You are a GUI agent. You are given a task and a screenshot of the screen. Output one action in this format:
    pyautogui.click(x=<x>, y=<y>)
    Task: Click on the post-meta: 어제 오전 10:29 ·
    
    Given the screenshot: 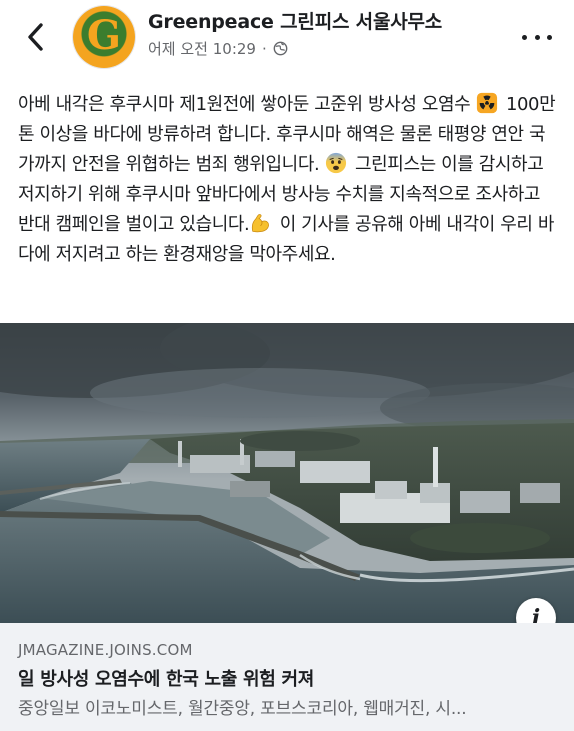 What is the action you would take?
    pyautogui.click(x=218, y=48)
    